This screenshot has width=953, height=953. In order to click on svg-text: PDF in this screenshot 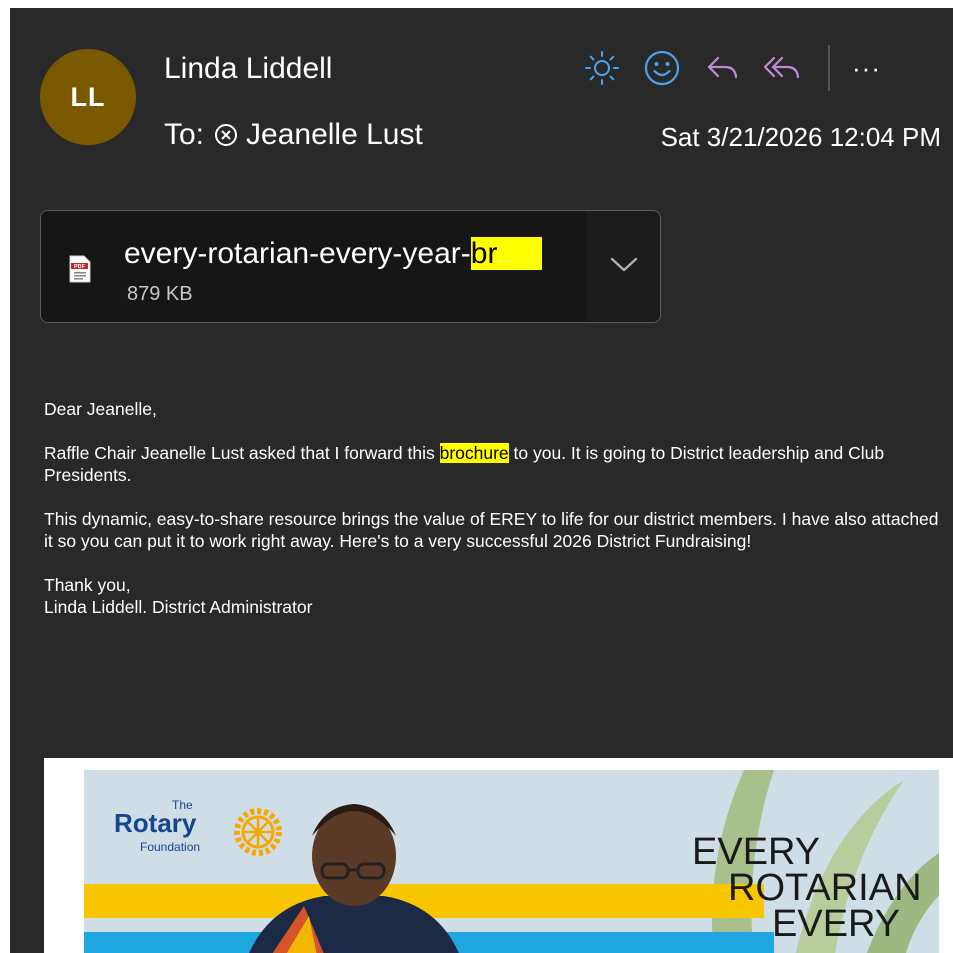, I will do `click(80, 267)`.